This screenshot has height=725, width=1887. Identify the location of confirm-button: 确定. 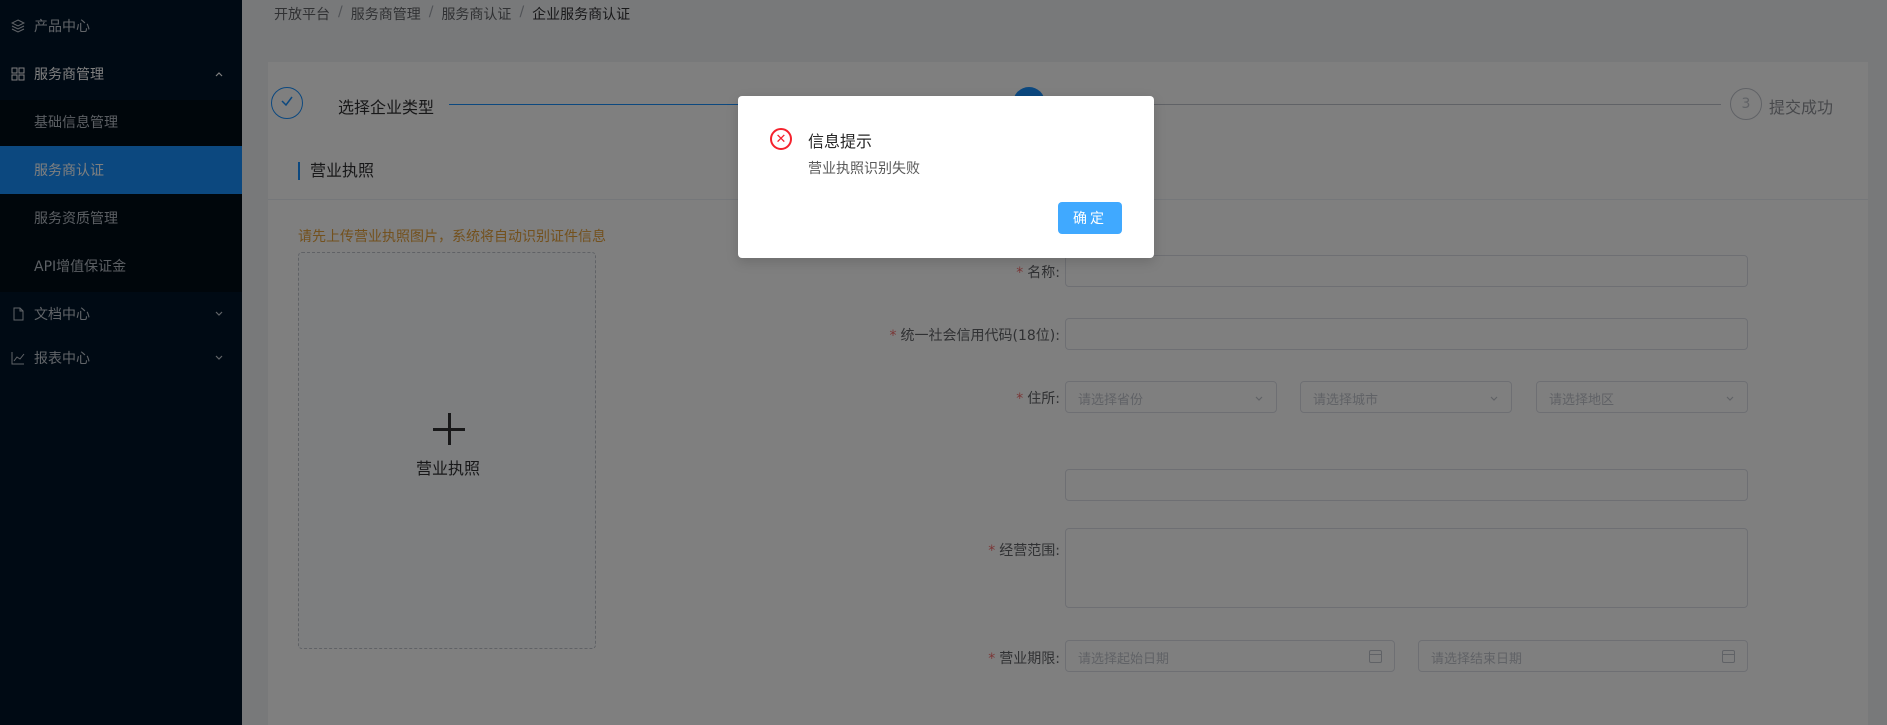
(1090, 218).